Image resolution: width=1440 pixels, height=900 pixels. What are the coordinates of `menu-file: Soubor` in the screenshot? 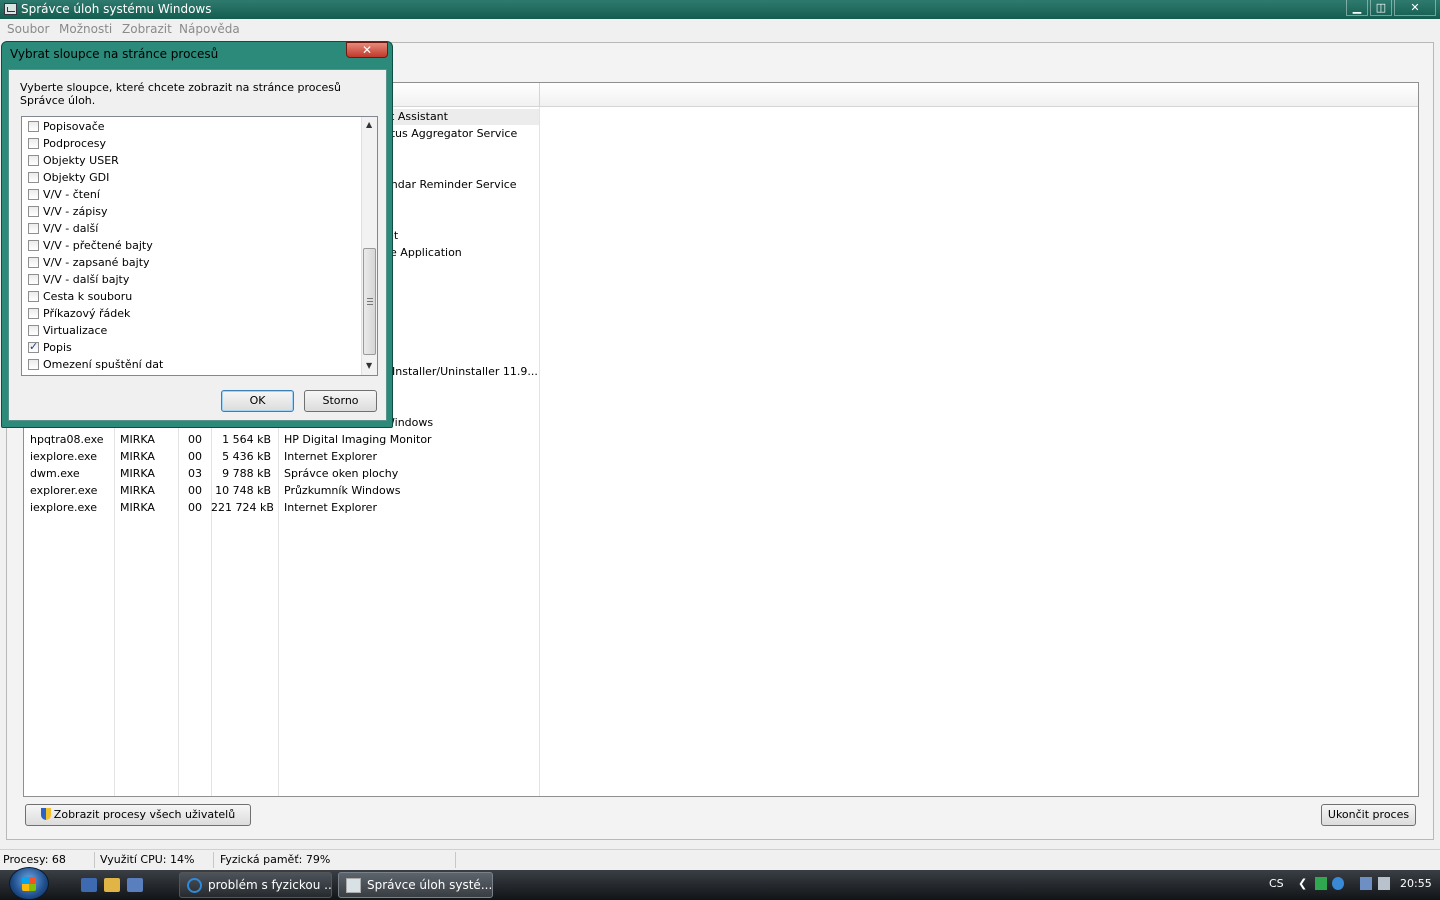 It's located at (28, 29).